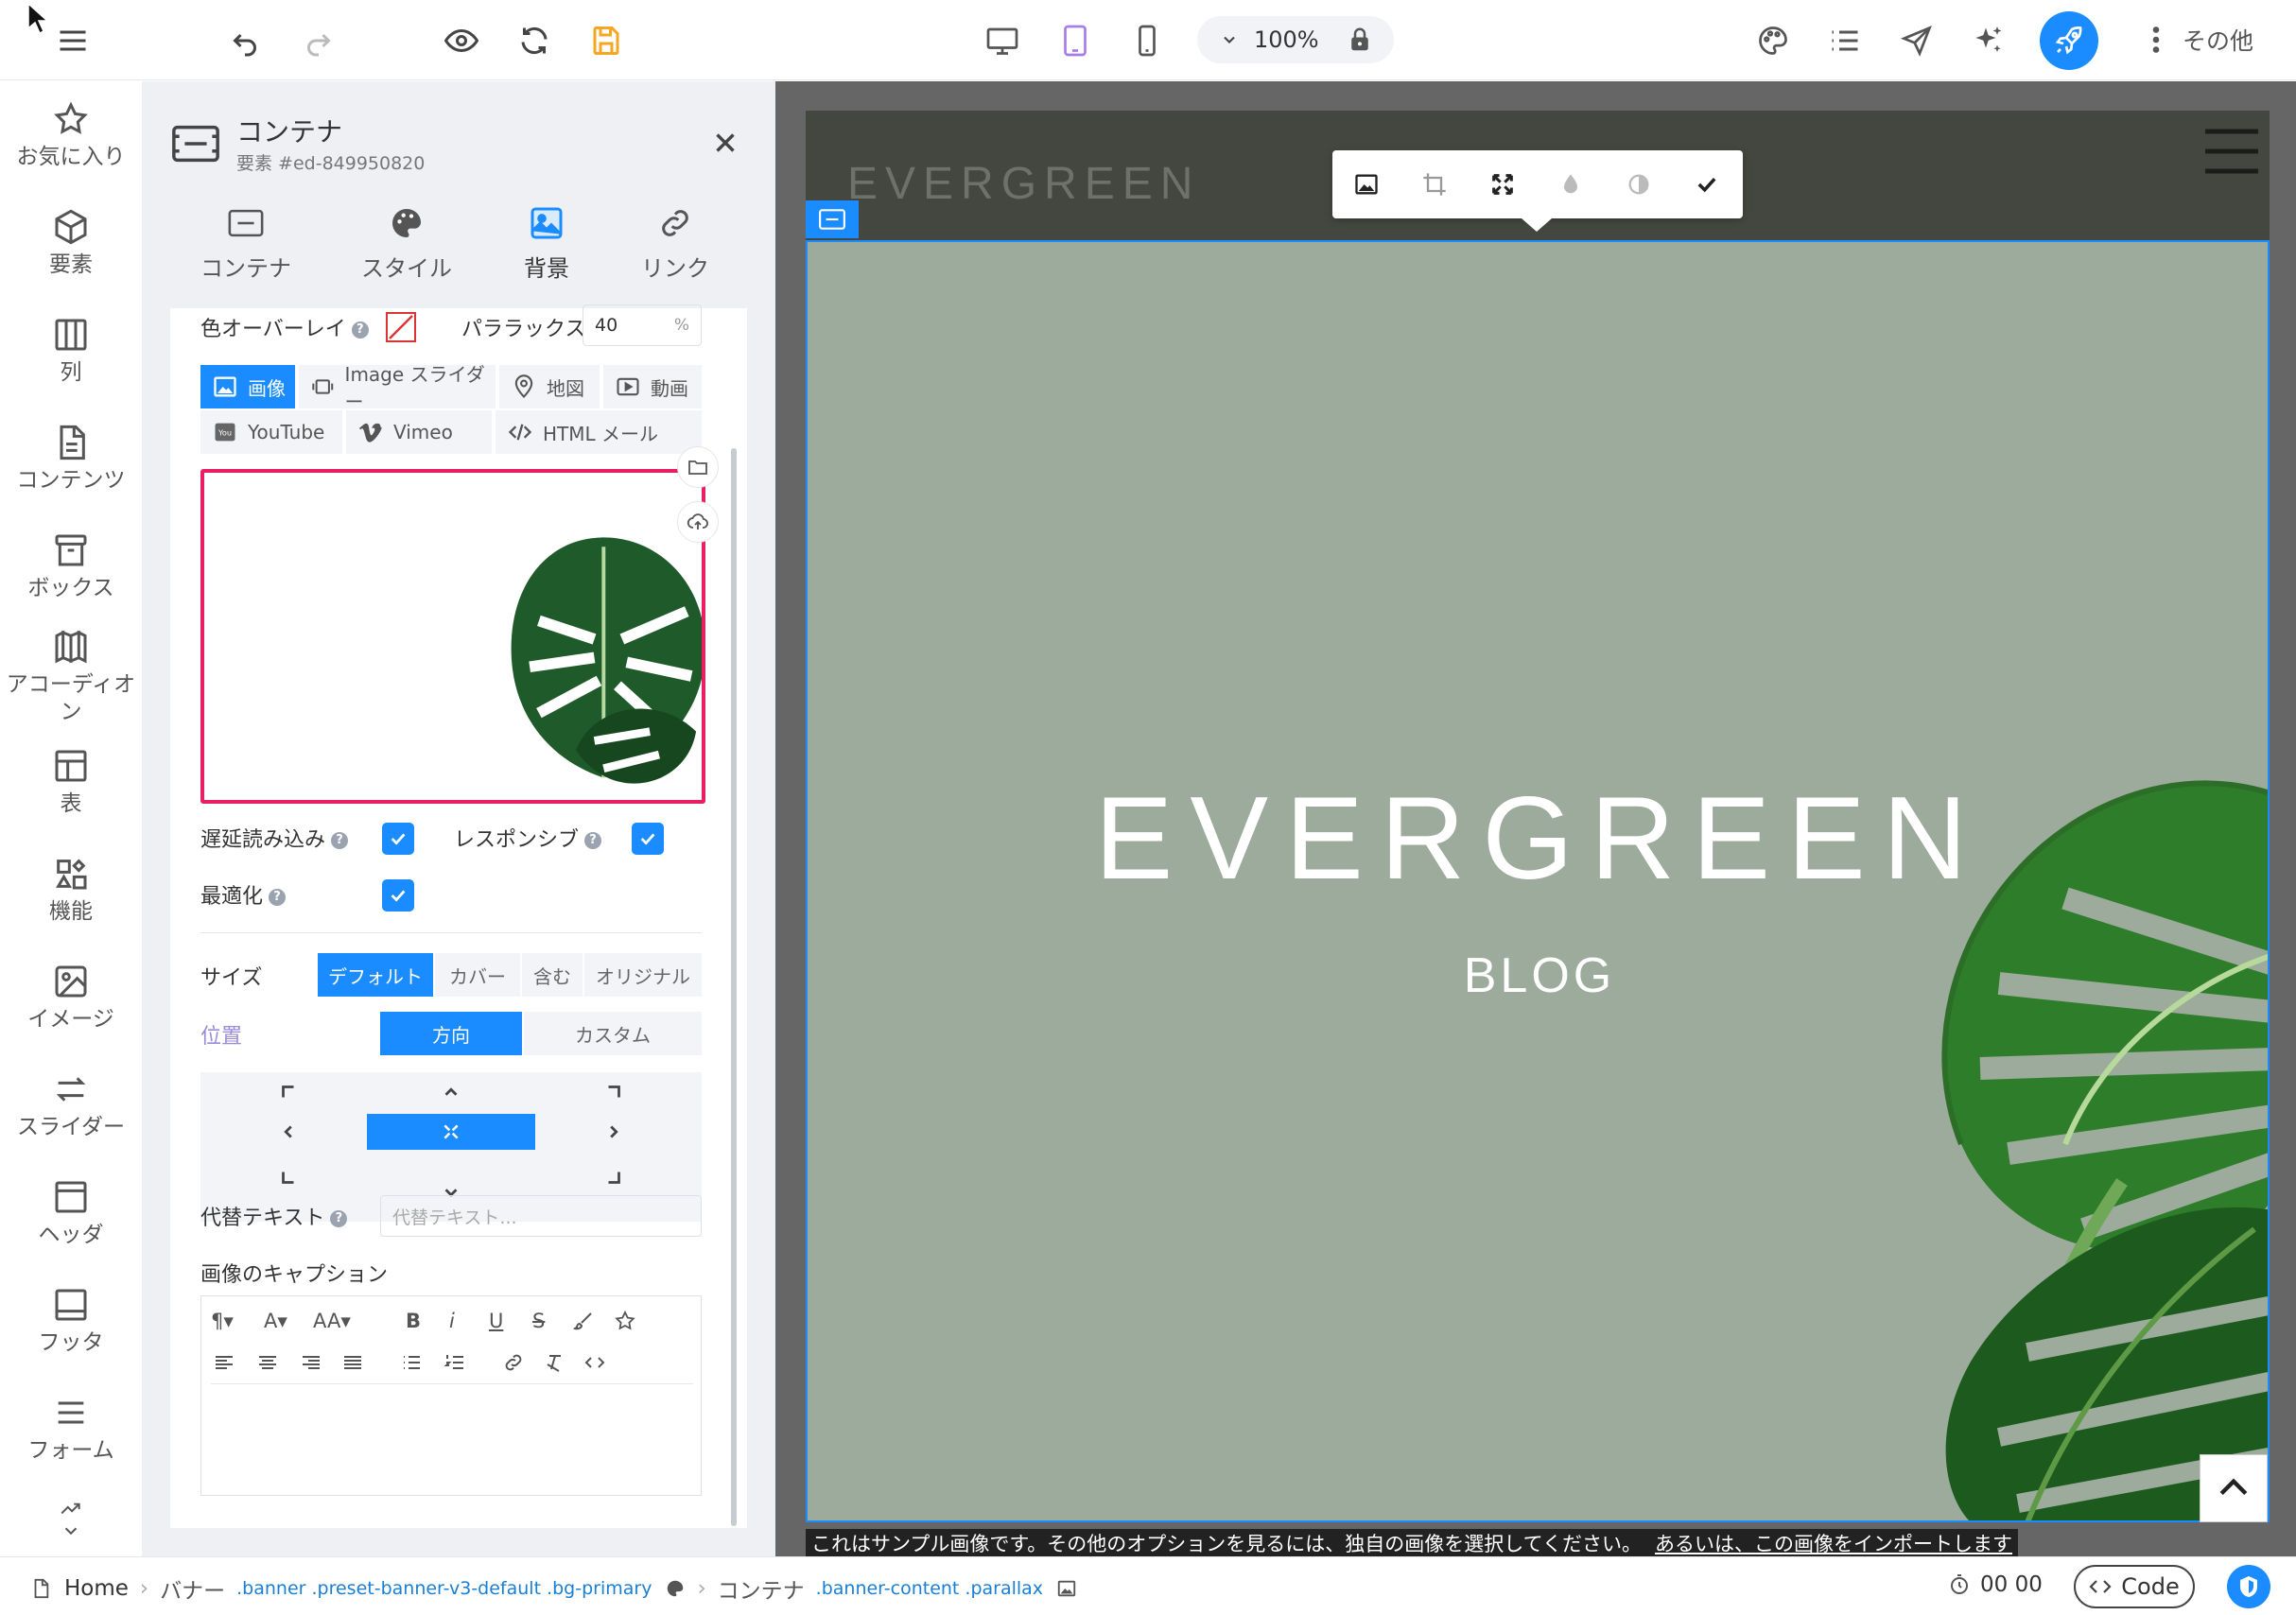 The image size is (2296, 1615). Describe the element at coordinates (546, 244) in the screenshot. I see `tab-background: 背景` at that location.